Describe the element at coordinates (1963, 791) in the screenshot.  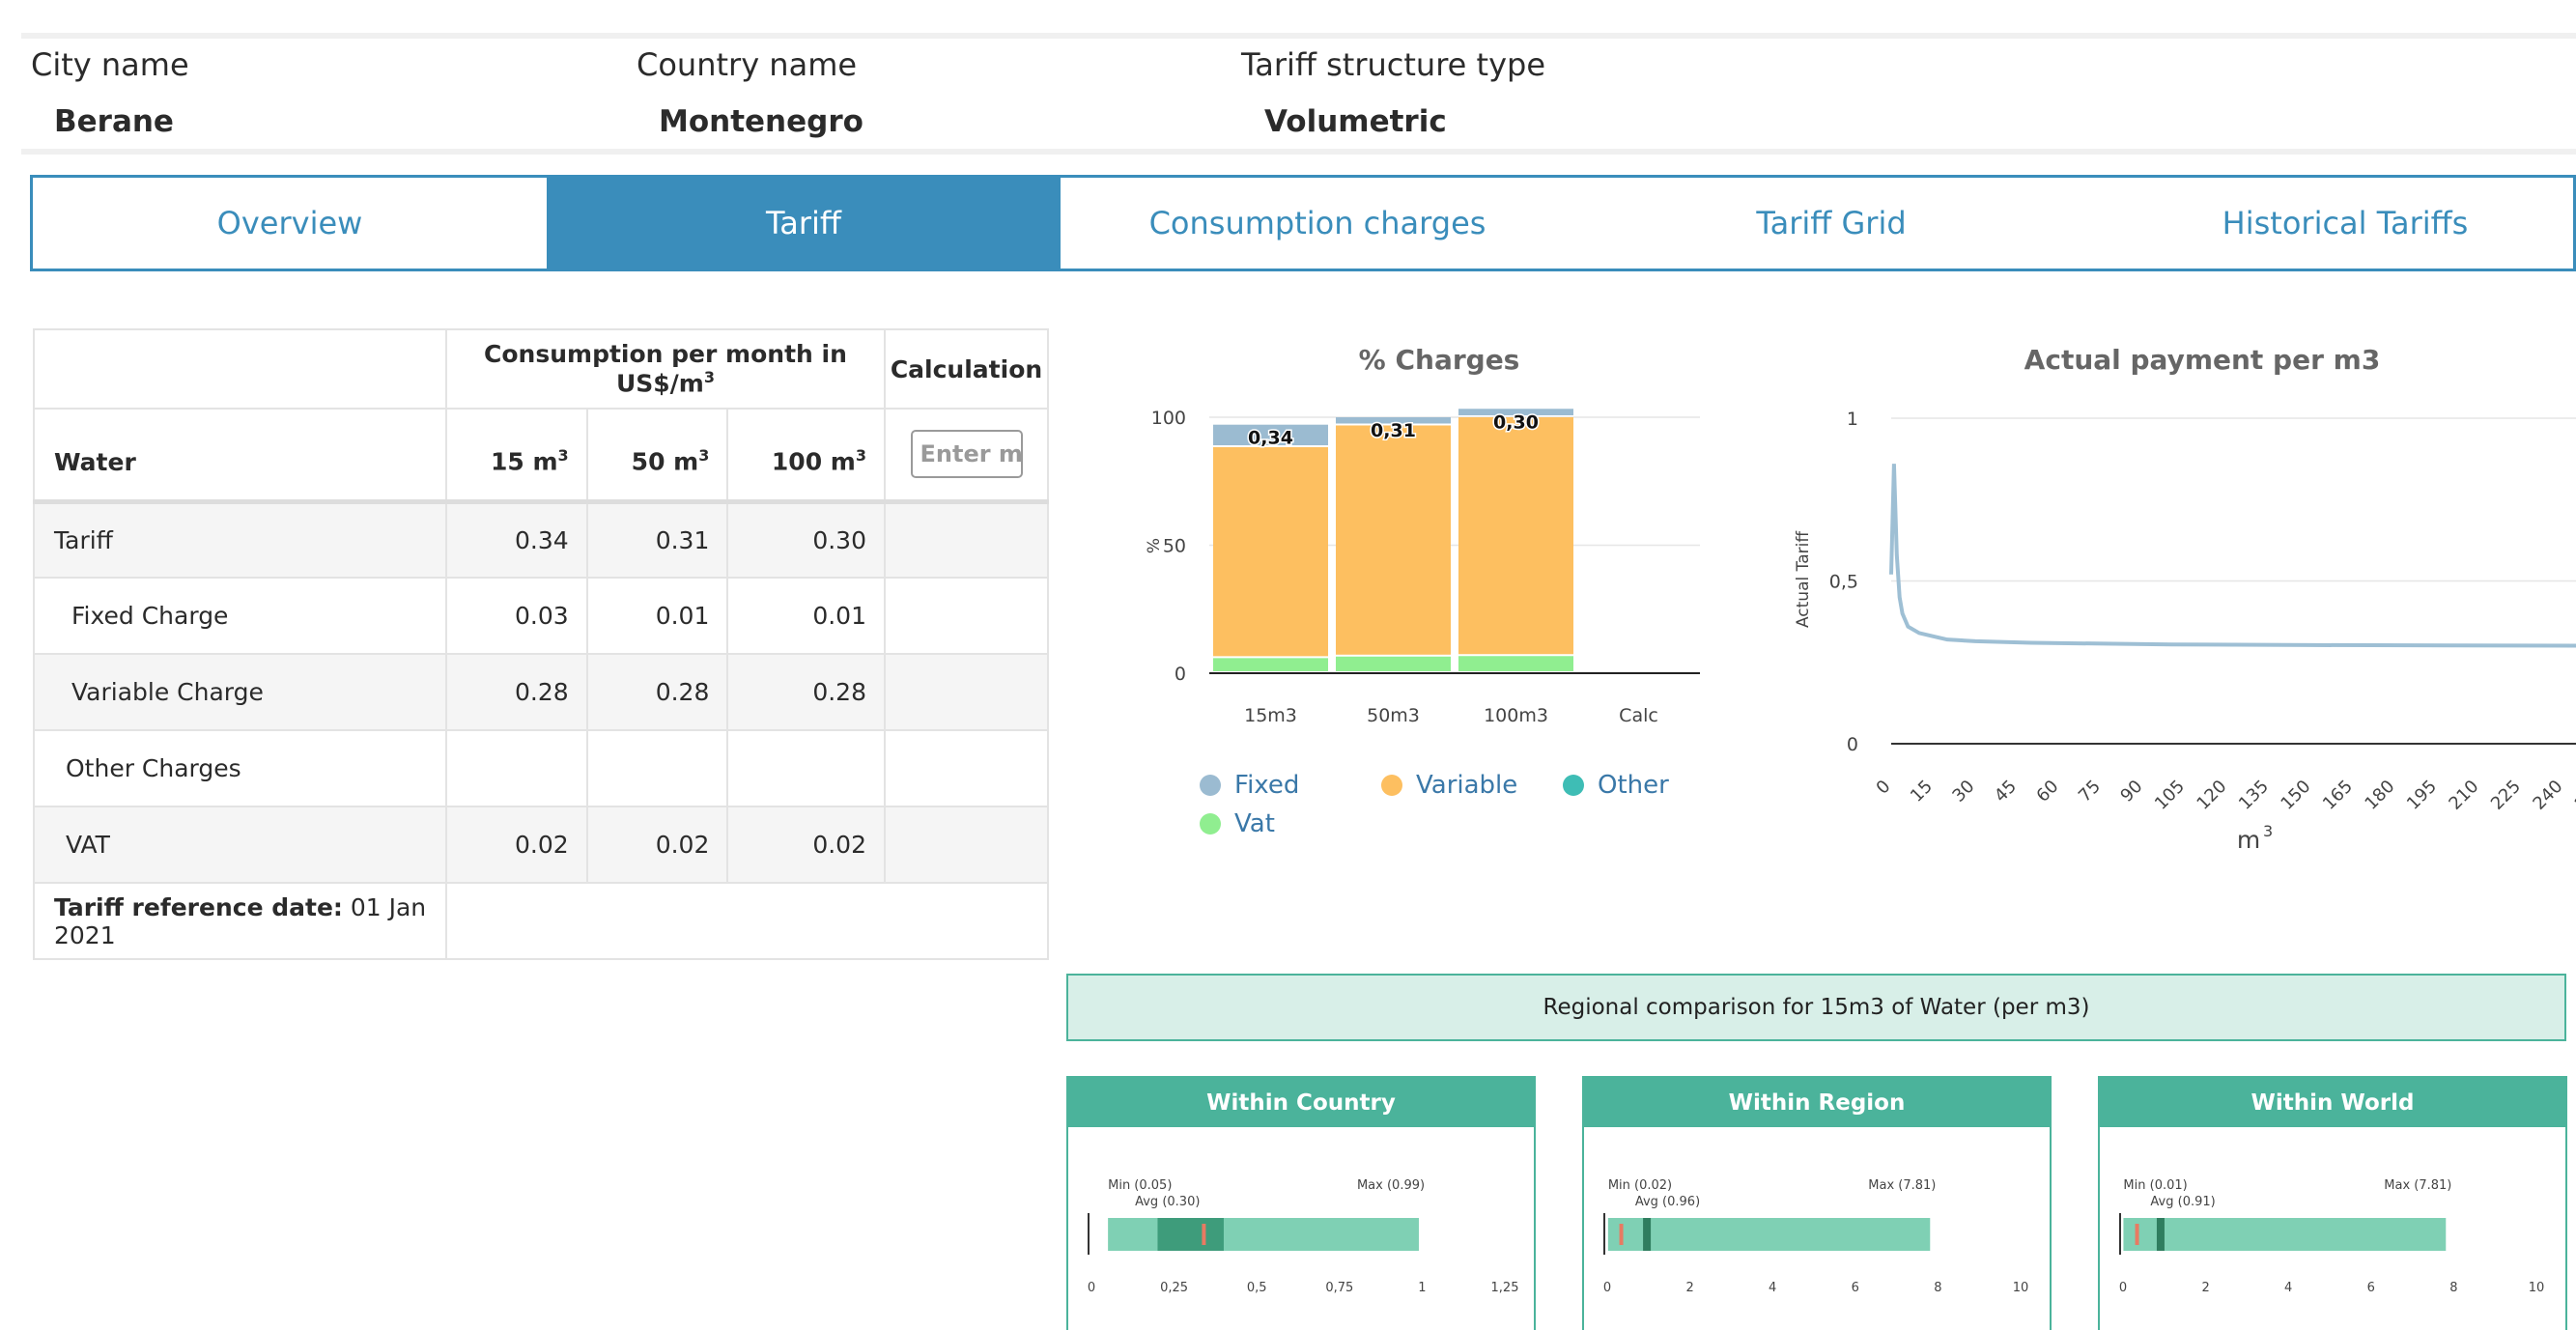
I see `x-tick-label: 30` at that location.